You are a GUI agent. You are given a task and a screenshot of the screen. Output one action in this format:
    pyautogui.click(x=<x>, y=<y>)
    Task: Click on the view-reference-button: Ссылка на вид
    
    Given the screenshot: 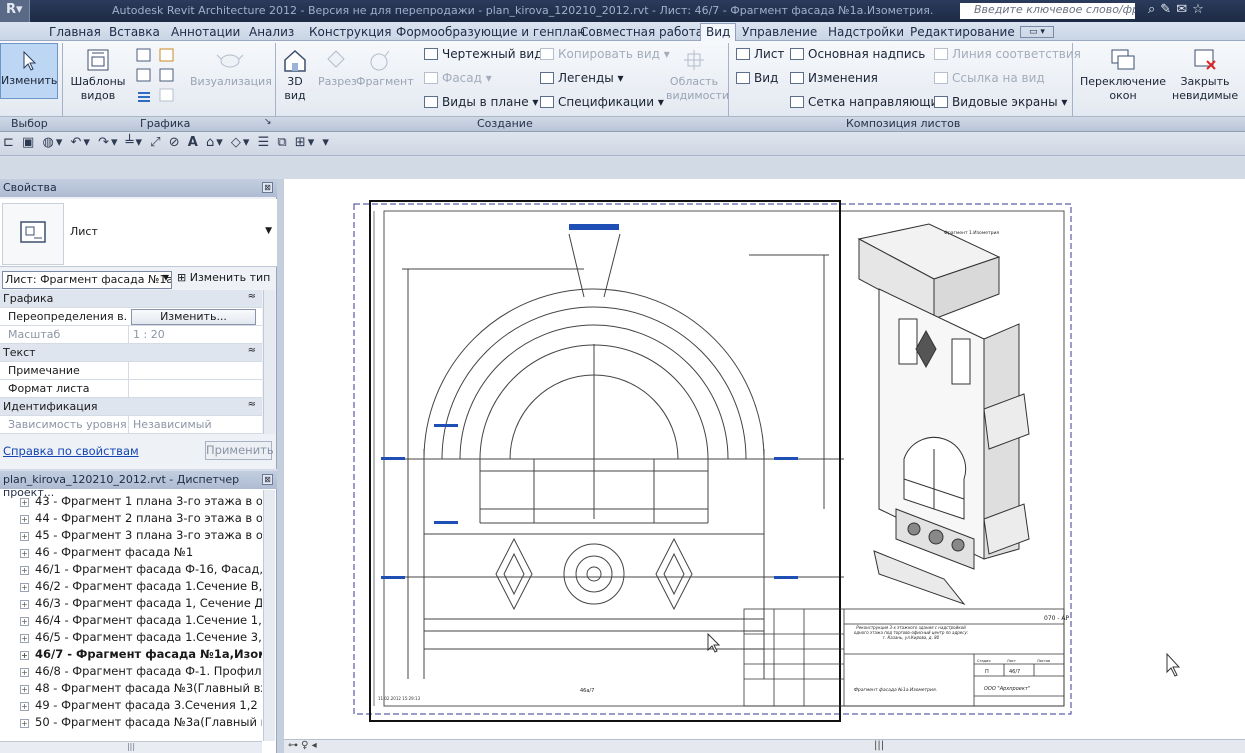 What is the action you would take?
    pyautogui.click(x=989, y=78)
    